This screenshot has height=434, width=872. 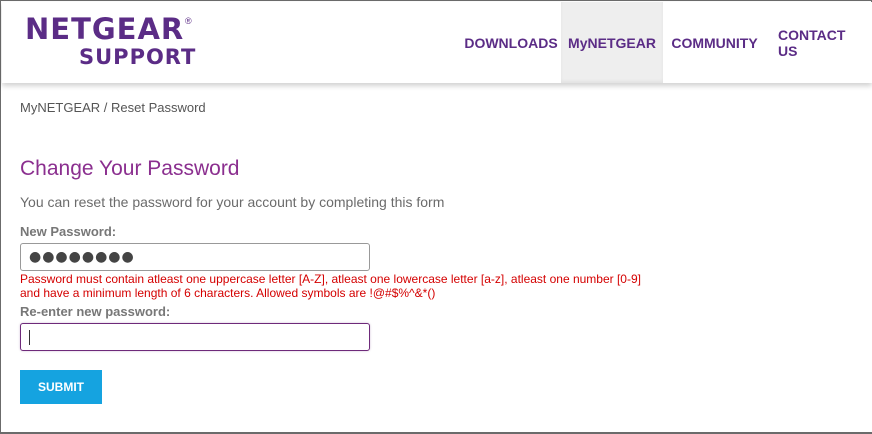 I want to click on main-nav: DOWNLOADS MyNETGEAR COMMUNITY CONTACT US, so click(x=666, y=42).